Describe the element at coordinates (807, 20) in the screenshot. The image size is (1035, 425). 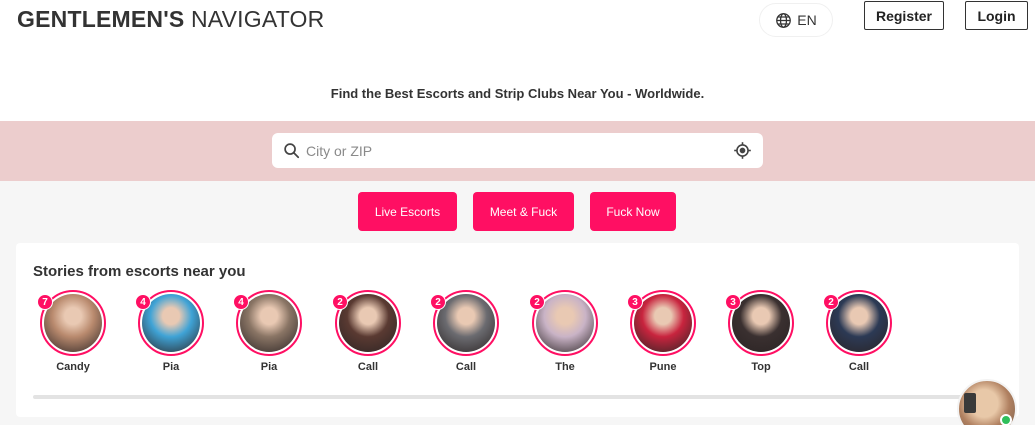
I see `language-label: EN` at that location.